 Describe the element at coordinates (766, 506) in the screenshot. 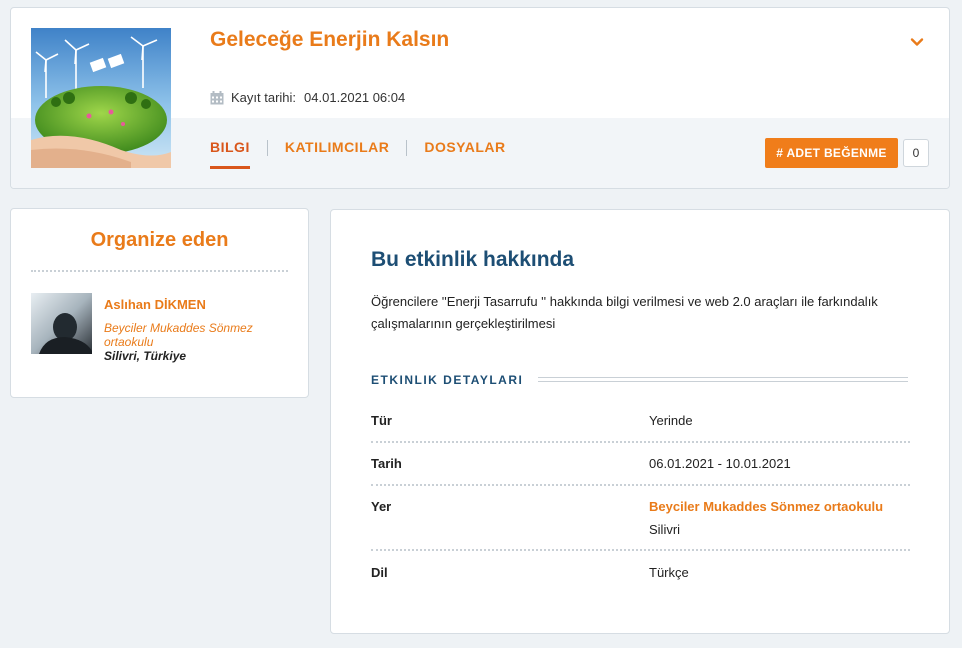

I see `place-link: Beyciler Mukaddes Sönmez ortaokulu` at that location.